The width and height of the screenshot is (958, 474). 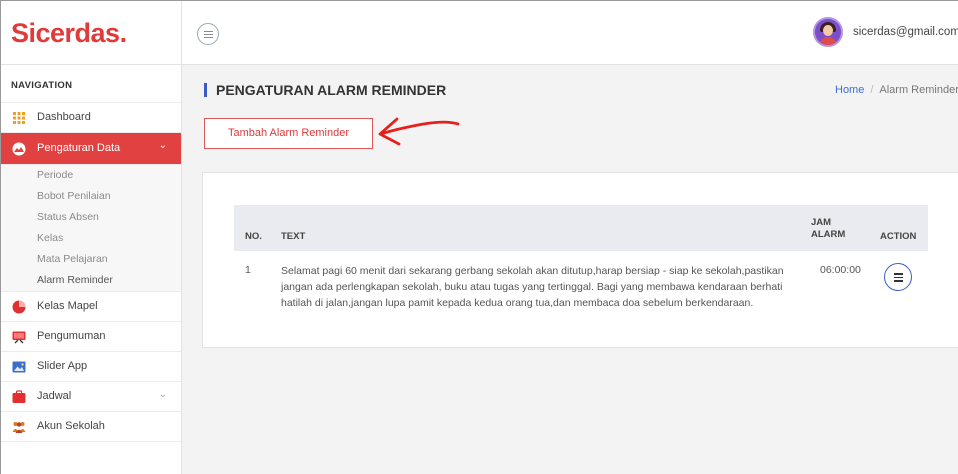 What do you see at coordinates (325, 90) in the screenshot?
I see `page-title: PENGATURAN ALARM REMINDER` at bounding box center [325, 90].